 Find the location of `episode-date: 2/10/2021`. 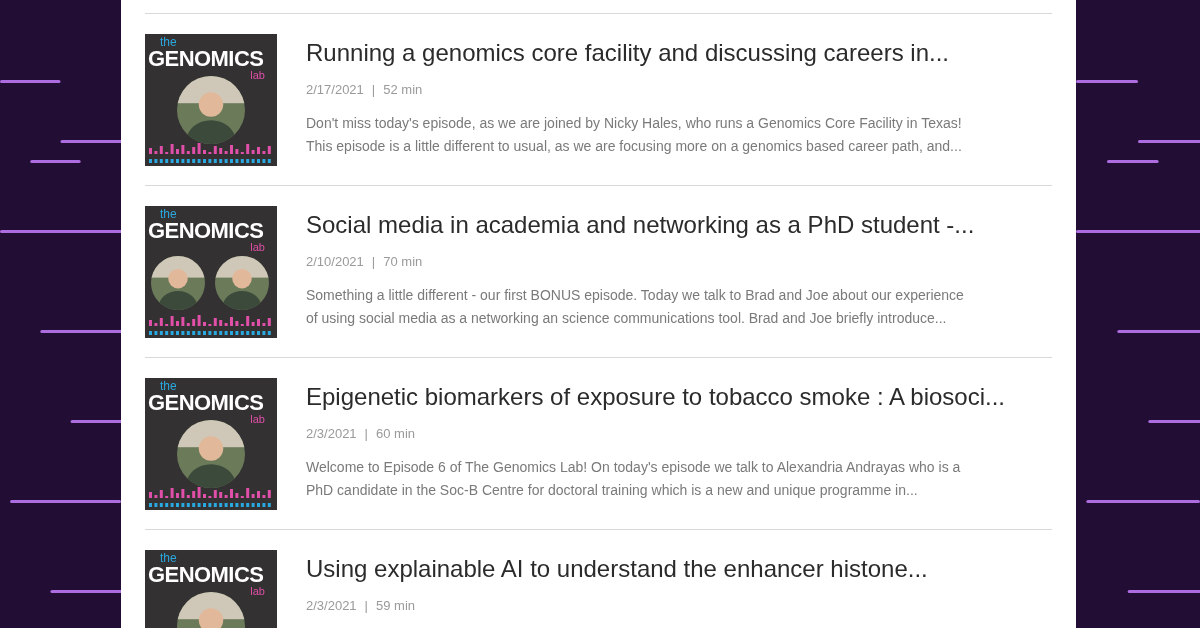

episode-date: 2/10/2021 is located at coordinates (335, 262).